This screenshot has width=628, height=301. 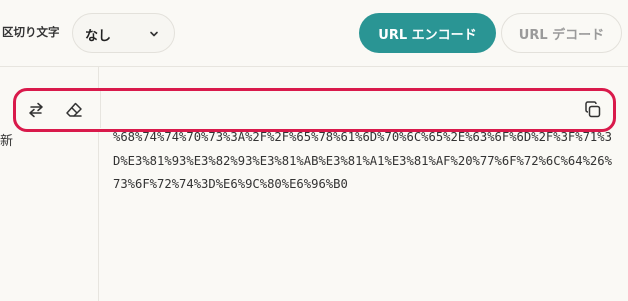 I want to click on url-encode-button: URL エンコード, so click(x=427, y=33).